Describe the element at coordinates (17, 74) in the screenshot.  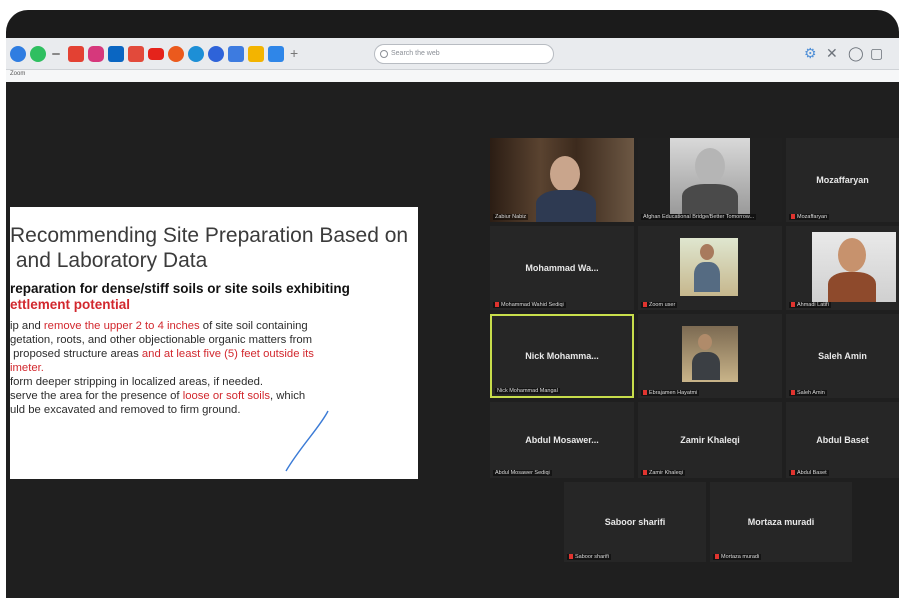
I see `tab-label: Zoom` at that location.